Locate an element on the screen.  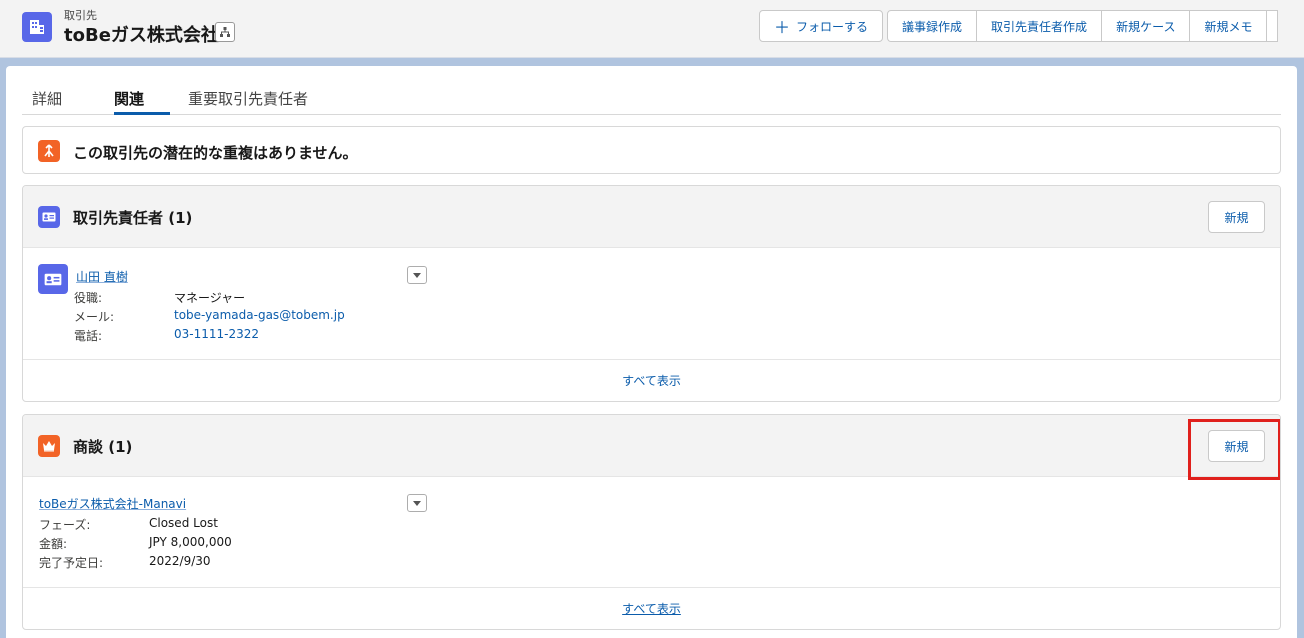
header-actions: ＋ フォローする 議事録作成 取引先責任者作成 新規ケース 新規メモ is located at coordinates (1019, 26).